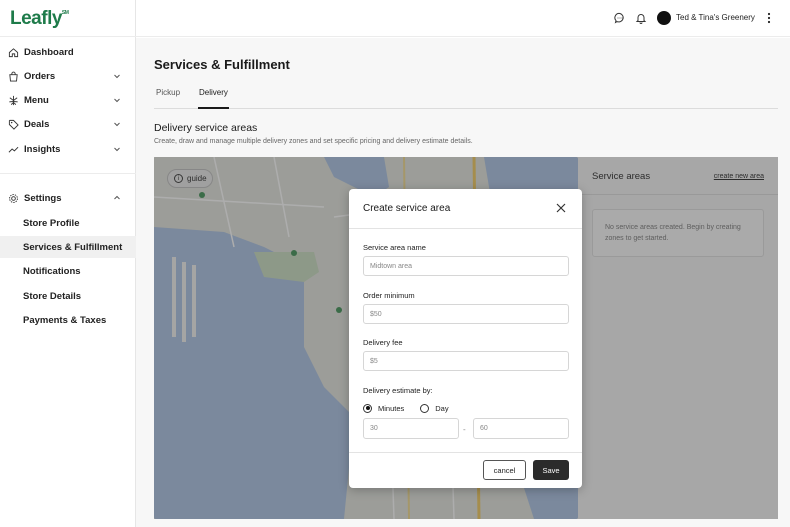  Describe the element at coordinates (49, 52) in the screenshot. I see `sidebar-item-label: Dashboard` at that location.